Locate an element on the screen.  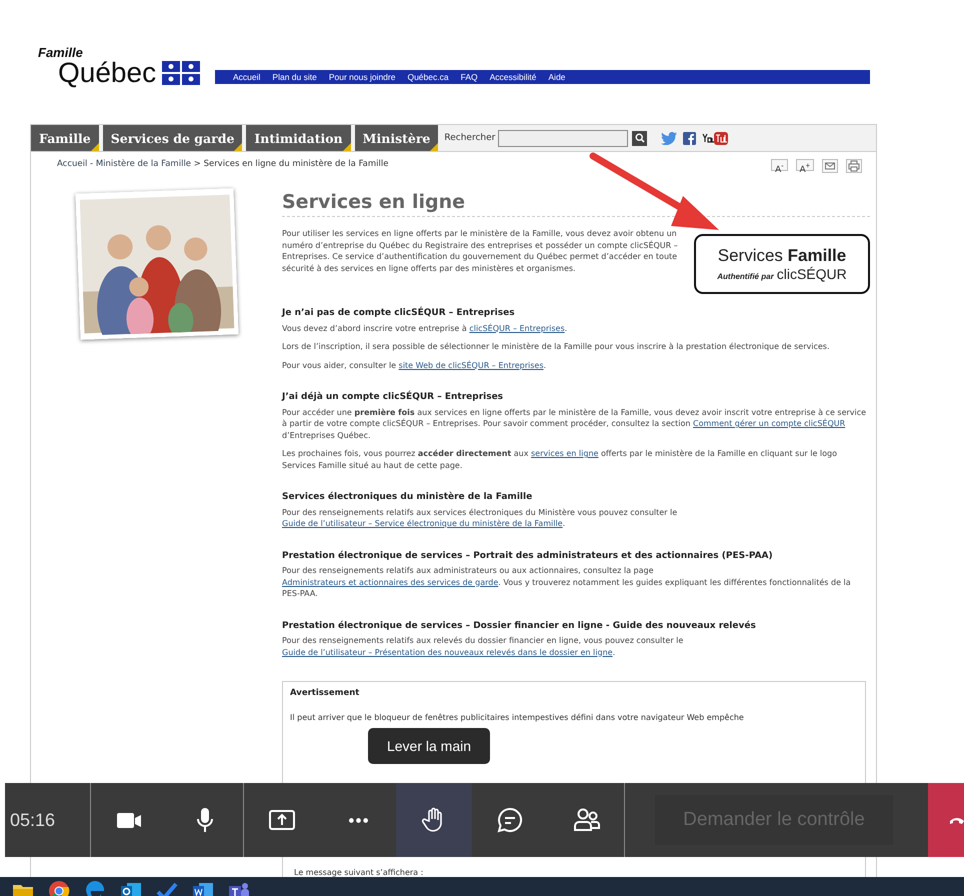
print-icon is located at coordinates (854, 166).